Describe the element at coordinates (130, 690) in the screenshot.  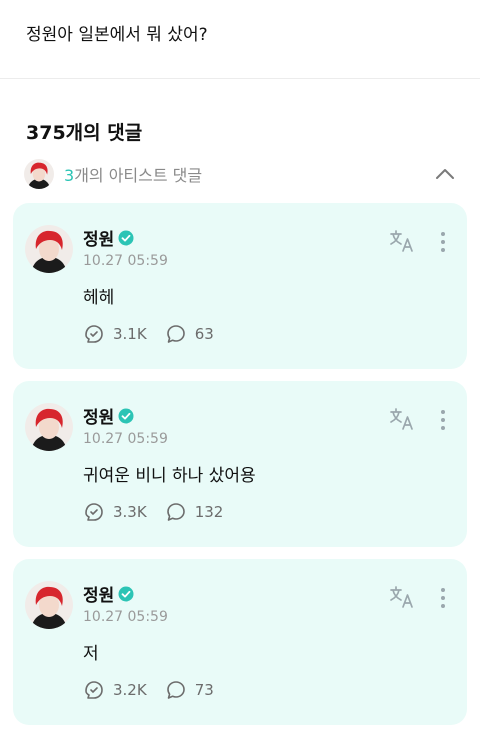
I see `like-count: 3.2K` at that location.